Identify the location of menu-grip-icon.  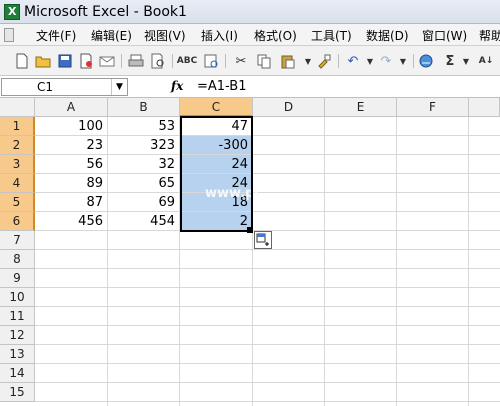
(9, 35).